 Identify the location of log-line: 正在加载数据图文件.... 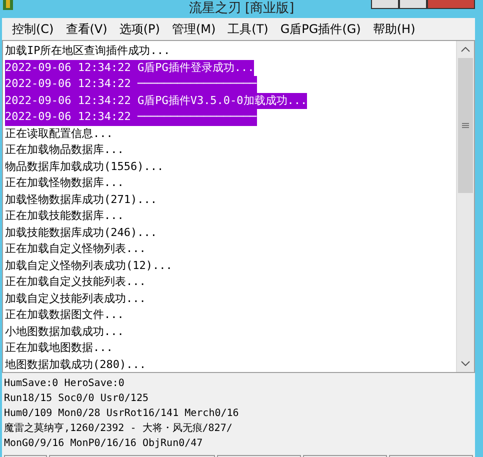
(64, 315).